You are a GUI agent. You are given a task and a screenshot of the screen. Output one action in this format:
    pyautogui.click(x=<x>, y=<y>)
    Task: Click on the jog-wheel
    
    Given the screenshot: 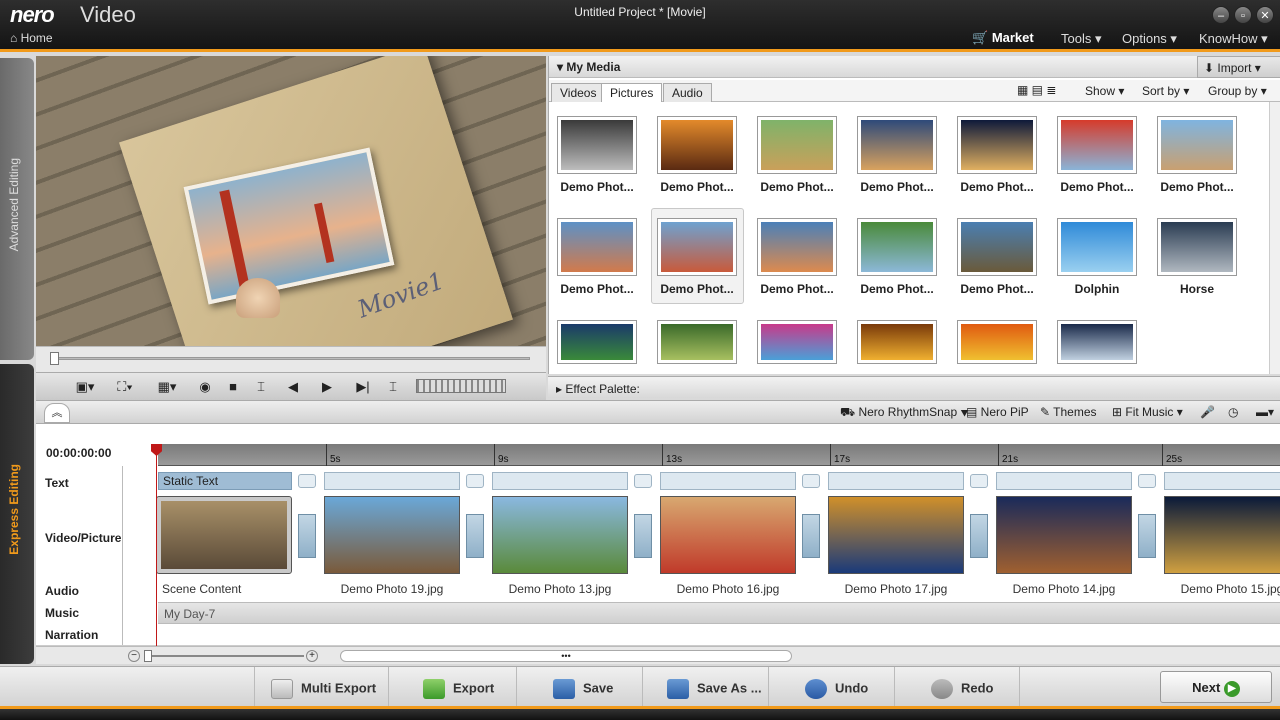 What is the action you would take?
    pyautogui.click(x=461, y=386)
    